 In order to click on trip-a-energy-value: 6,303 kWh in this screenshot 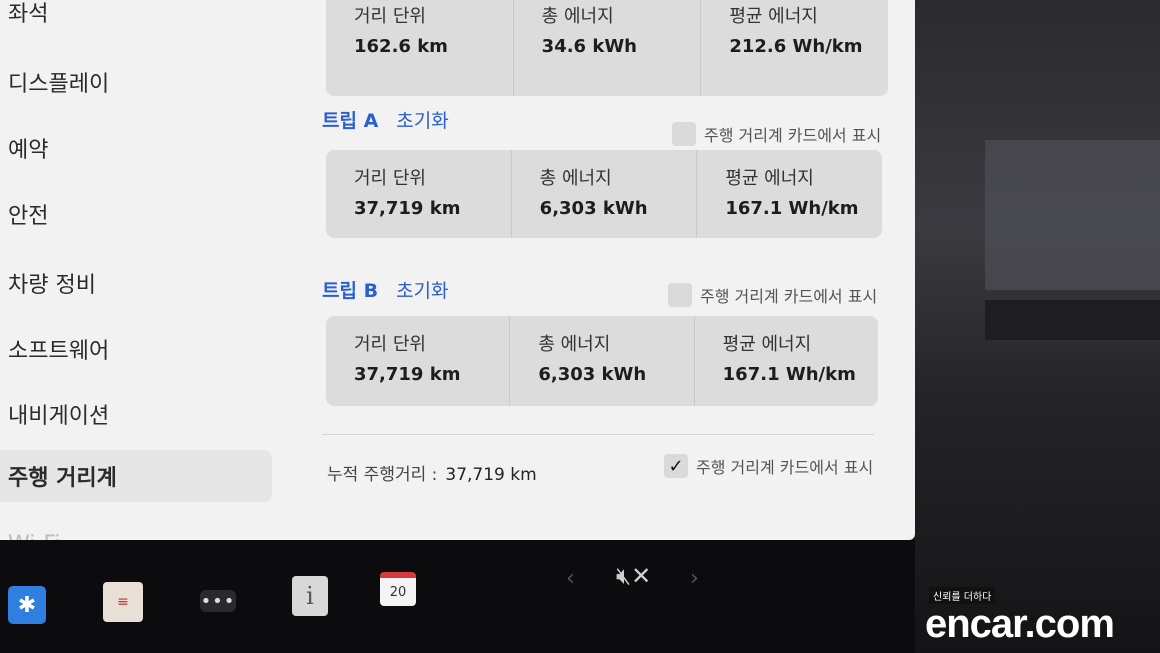, I will do `click(593, 208)`.